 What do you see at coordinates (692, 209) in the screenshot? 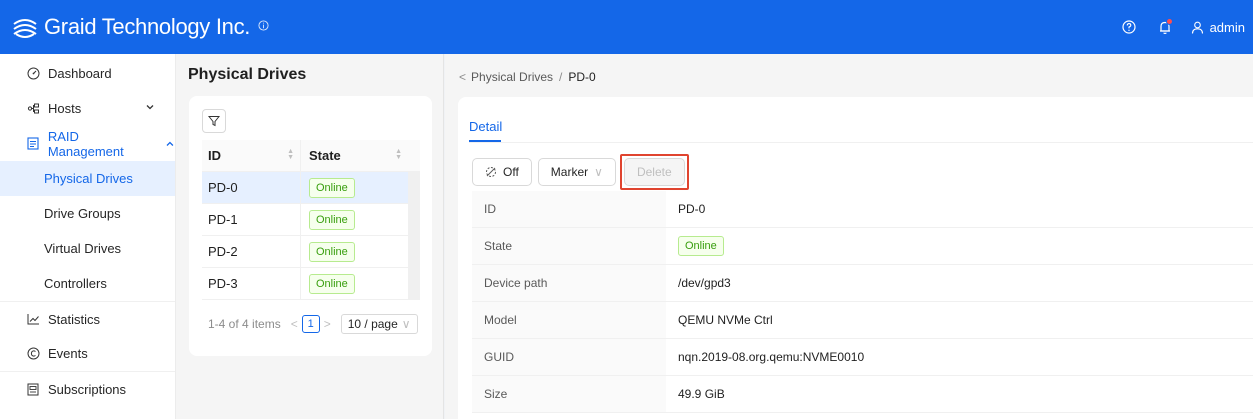
I see `detail-value: PD-0` at bounding box center [692, 209].